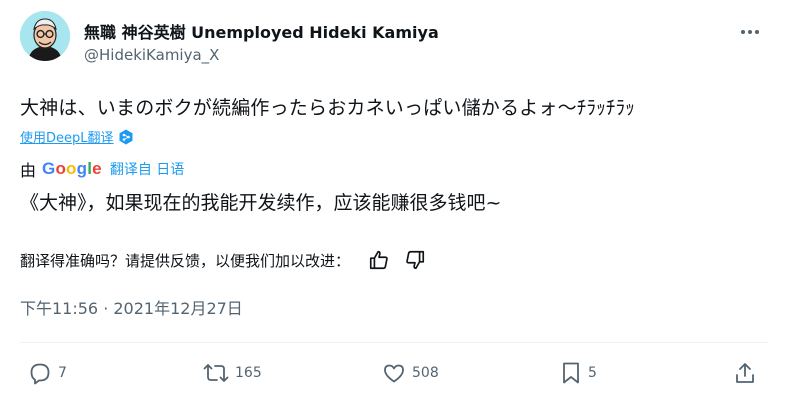 The height and width of the screenshot is (401, 788). I want to click on thumbs-down-button, so click(415, 260).